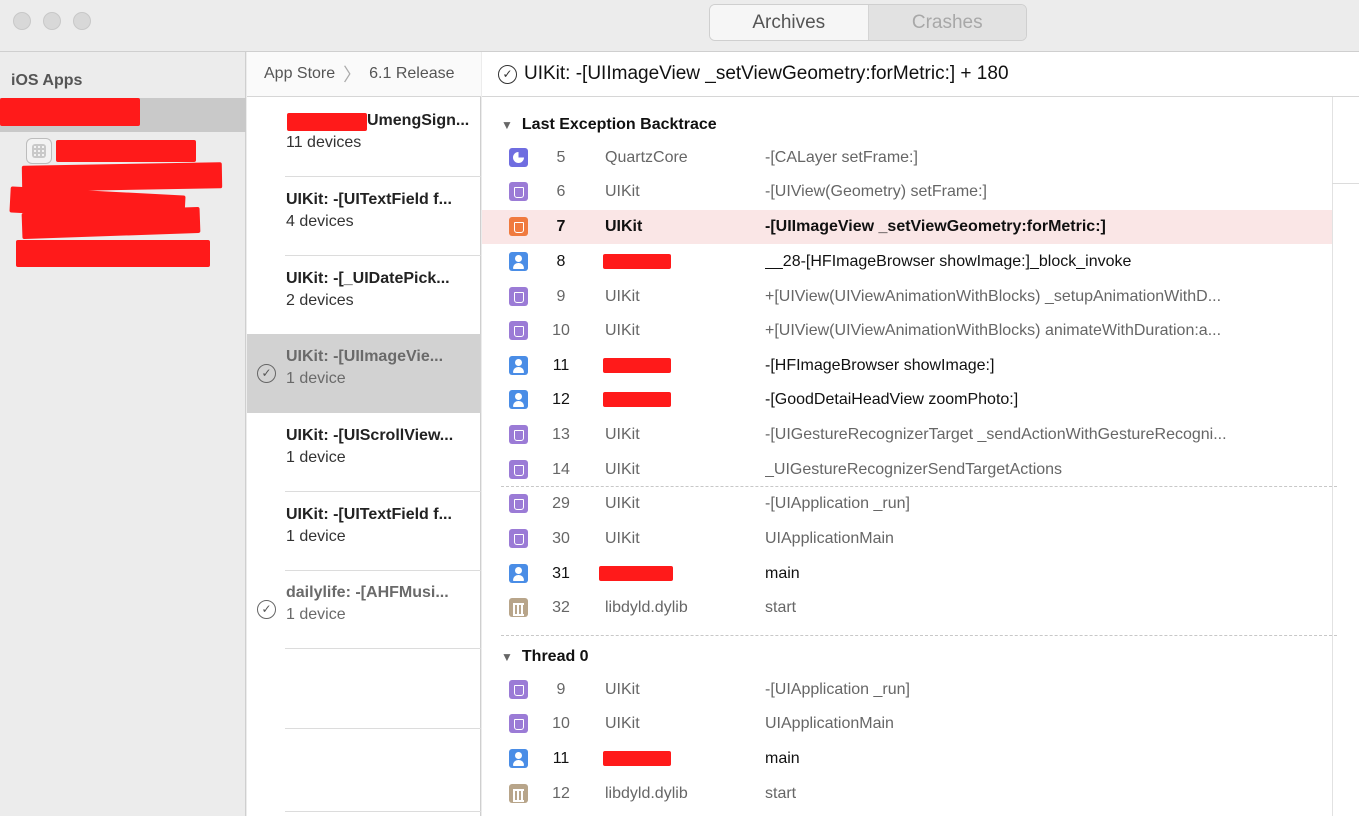 The height and width of the screenshot is (816, 1359). I want to click on section-last-exception-backtrace: ▼ Last Exception Backtrace, so click(609, 125).